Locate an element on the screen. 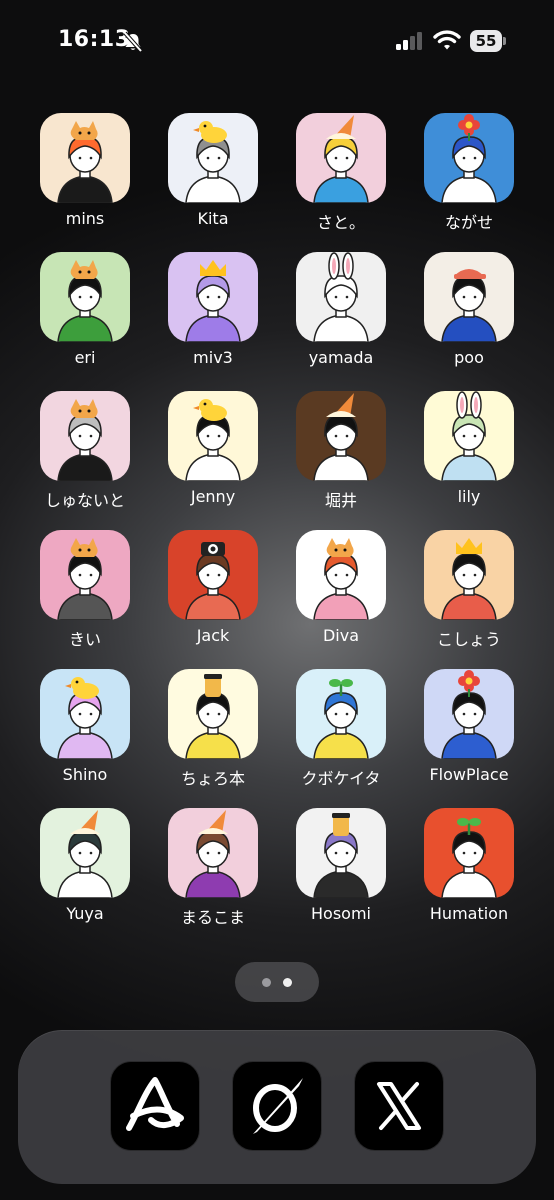 The width and height of the screenshot is (554, 1200). app-icon-10: Jenny is located at coordinates (208, 456).